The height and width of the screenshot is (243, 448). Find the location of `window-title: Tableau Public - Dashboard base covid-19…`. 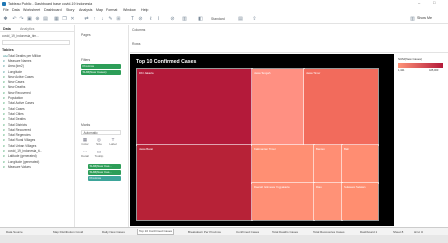

window-title: Tableau Public - Dashboard base covid-19… is located at coordinates (50, 3).